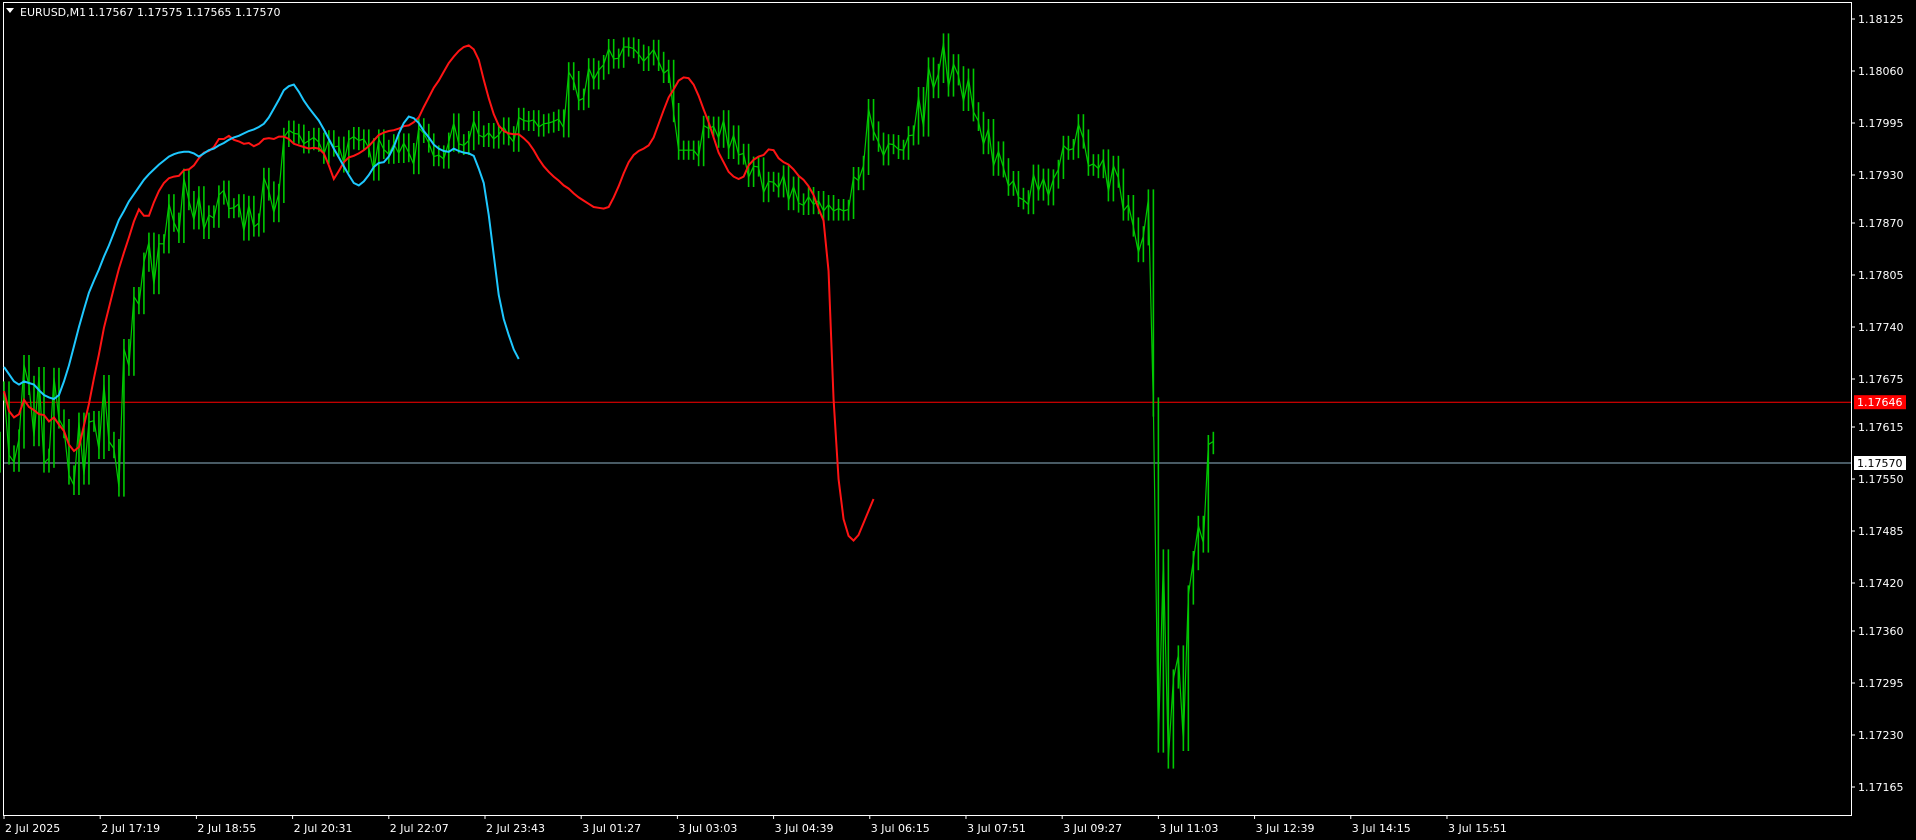 This screenshot has height=840, width=1916. What do you see at coordinates (323, 828) in the screenshot?
I see `time-tick-label: 2 Jul 20:31` at bounding box center [323, 828].